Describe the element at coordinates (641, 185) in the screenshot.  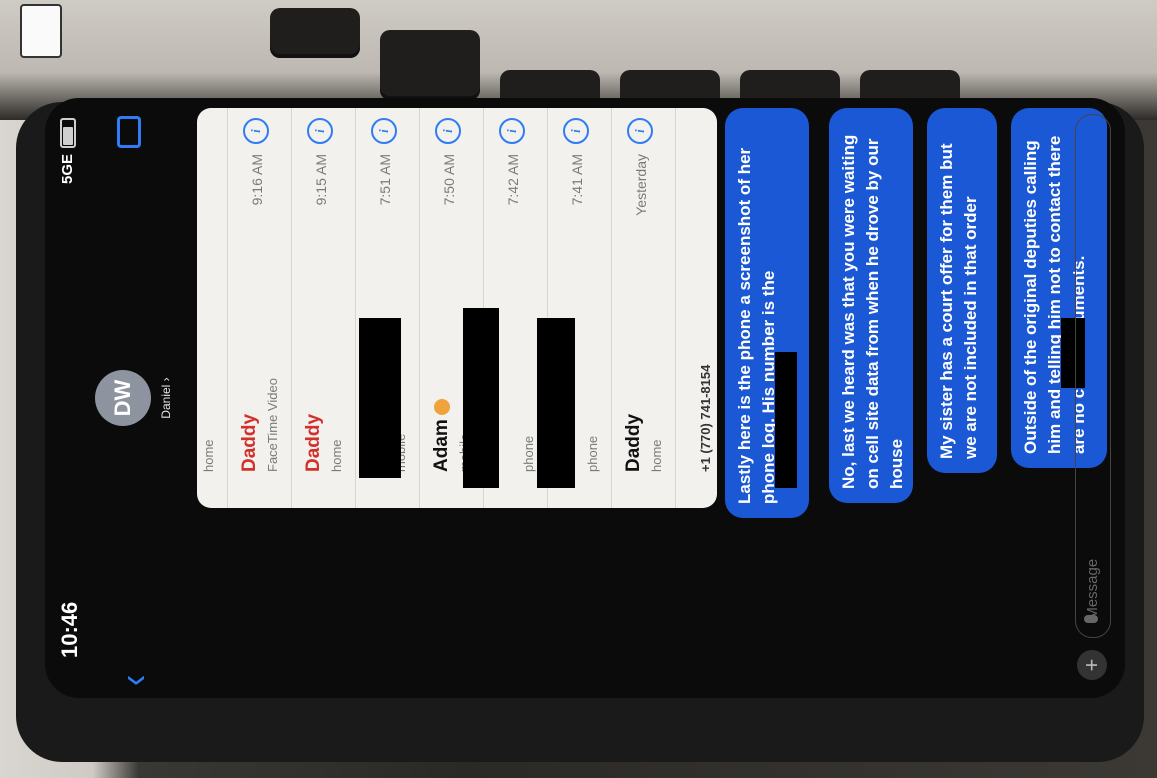
I see `call-row-time: Yesterday` at that location.